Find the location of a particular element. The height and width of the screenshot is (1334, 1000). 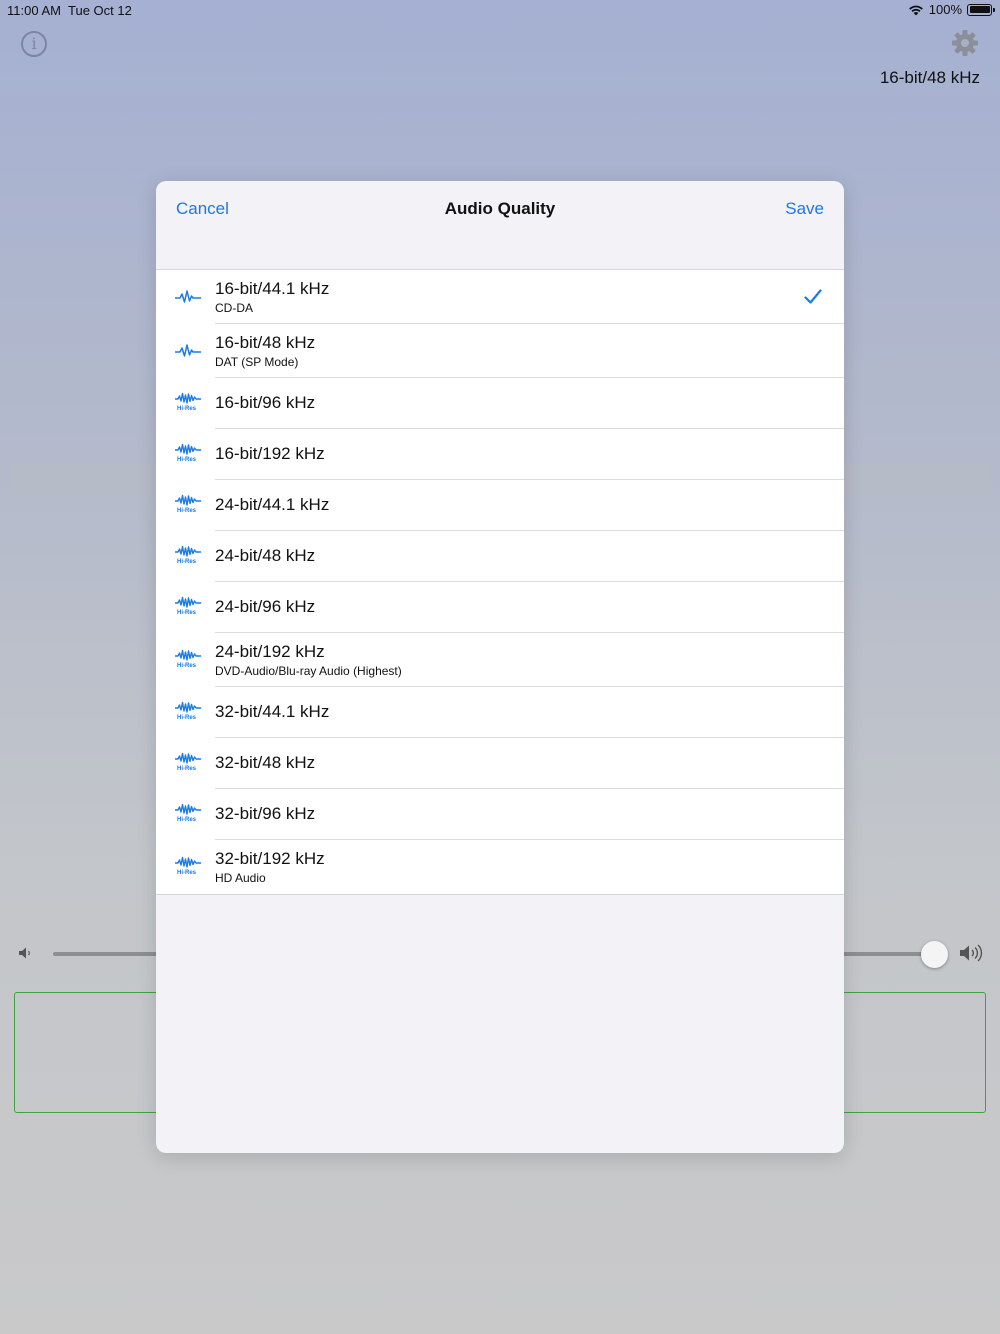

quality-option-row: Hi-Res 32-bit/44.1 kHz is located at coordinates (500, 712).